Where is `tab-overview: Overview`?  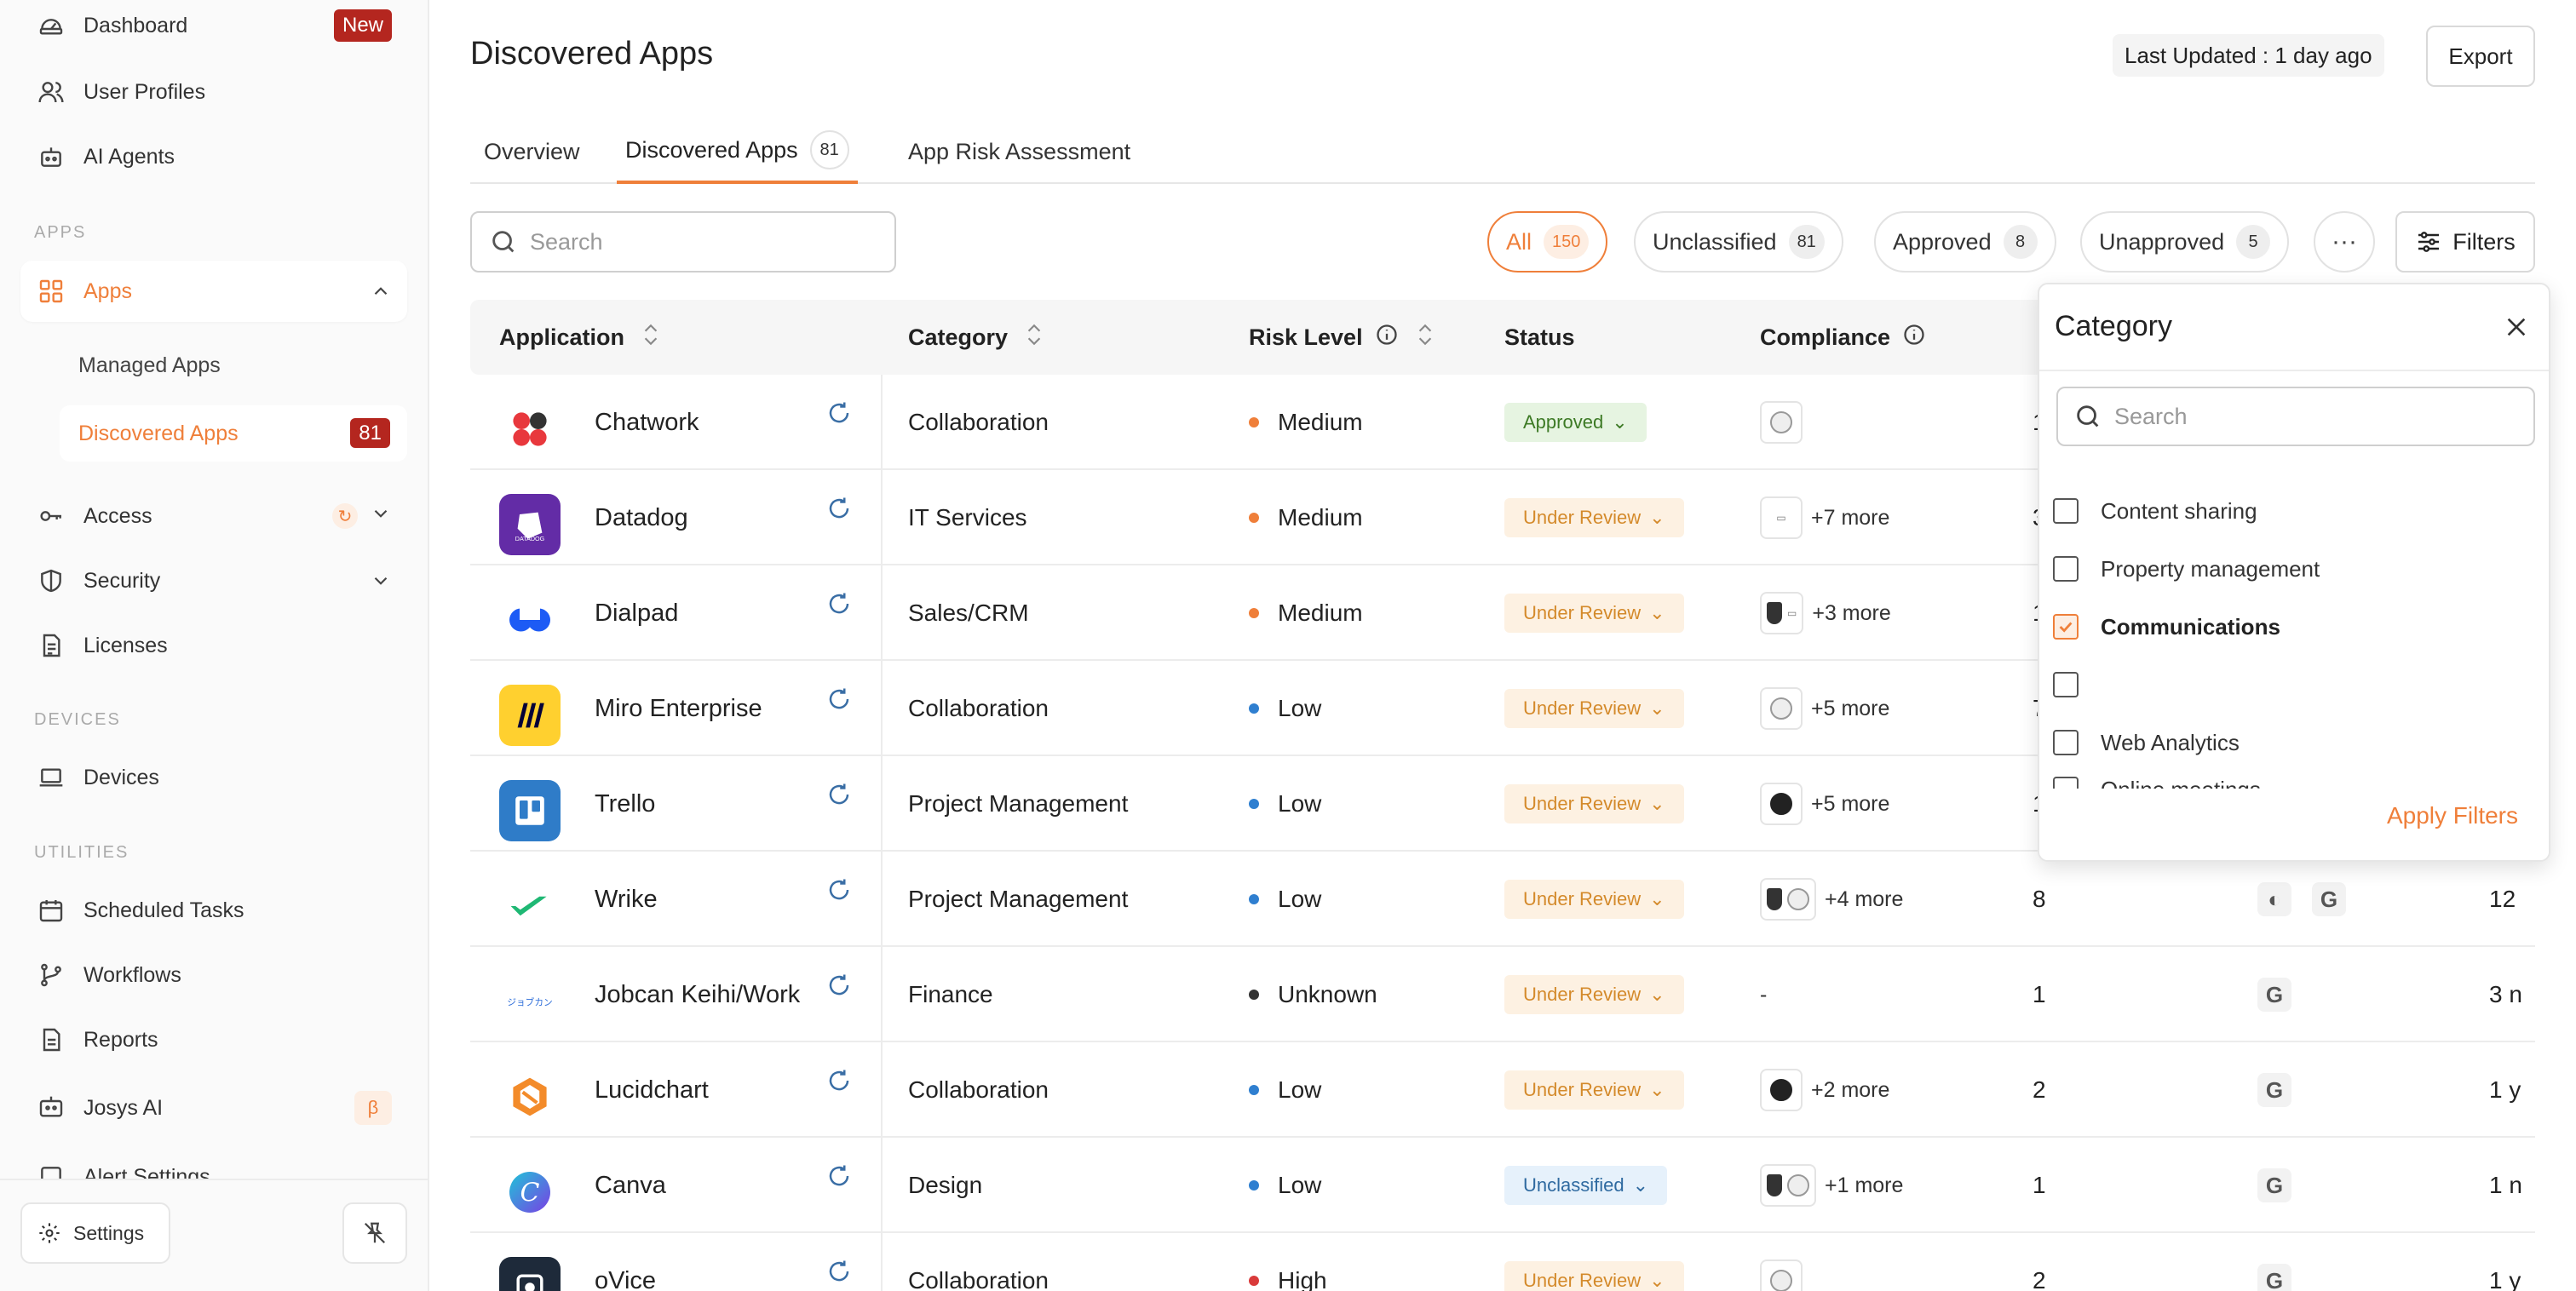
tab-overview: Overview is located at coordinates (532, 151).